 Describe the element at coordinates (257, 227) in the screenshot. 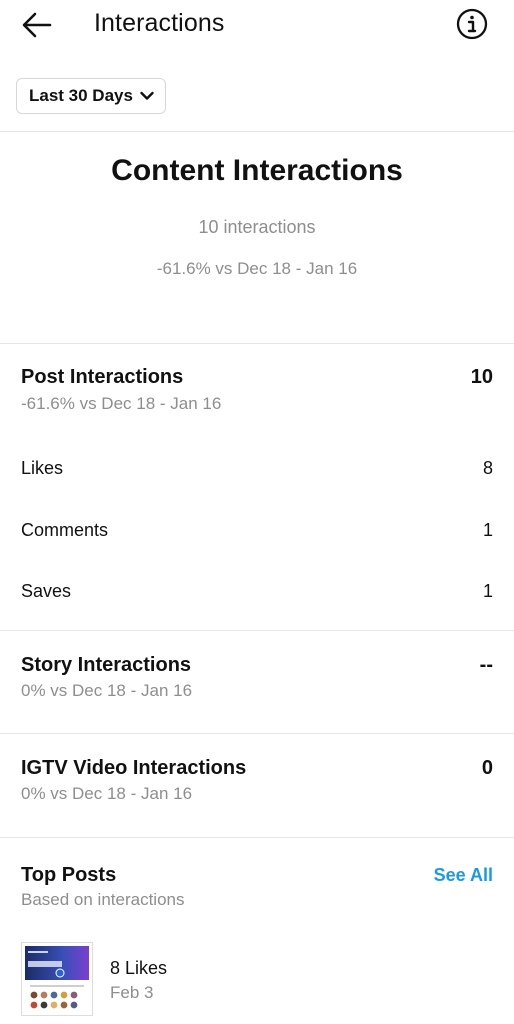

I see `summary-count: 10 interactions` at that location.